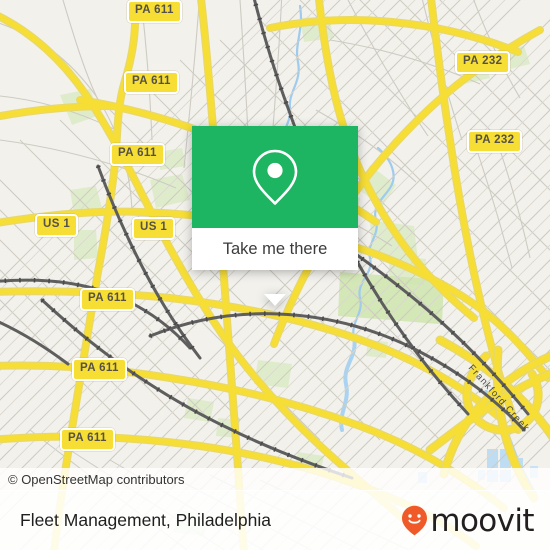  Describe the element at coordinates (275, 520) in the screenshot. I see `bottom-info-bar: Fleet Management, Philadelphia moovit` at that location.